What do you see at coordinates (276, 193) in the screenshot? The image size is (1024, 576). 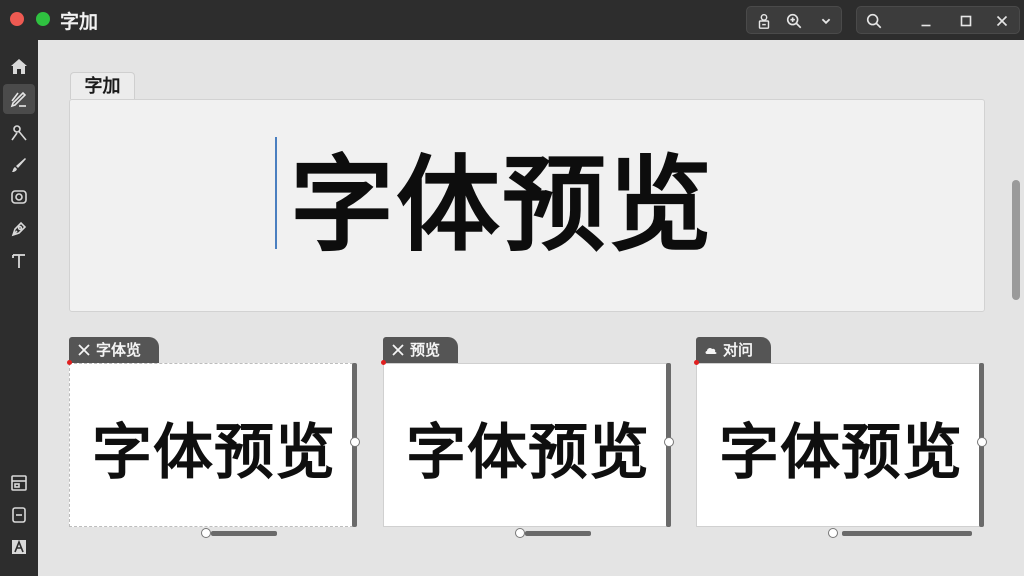 I see `text-caret` at bounding box center [276, 193].